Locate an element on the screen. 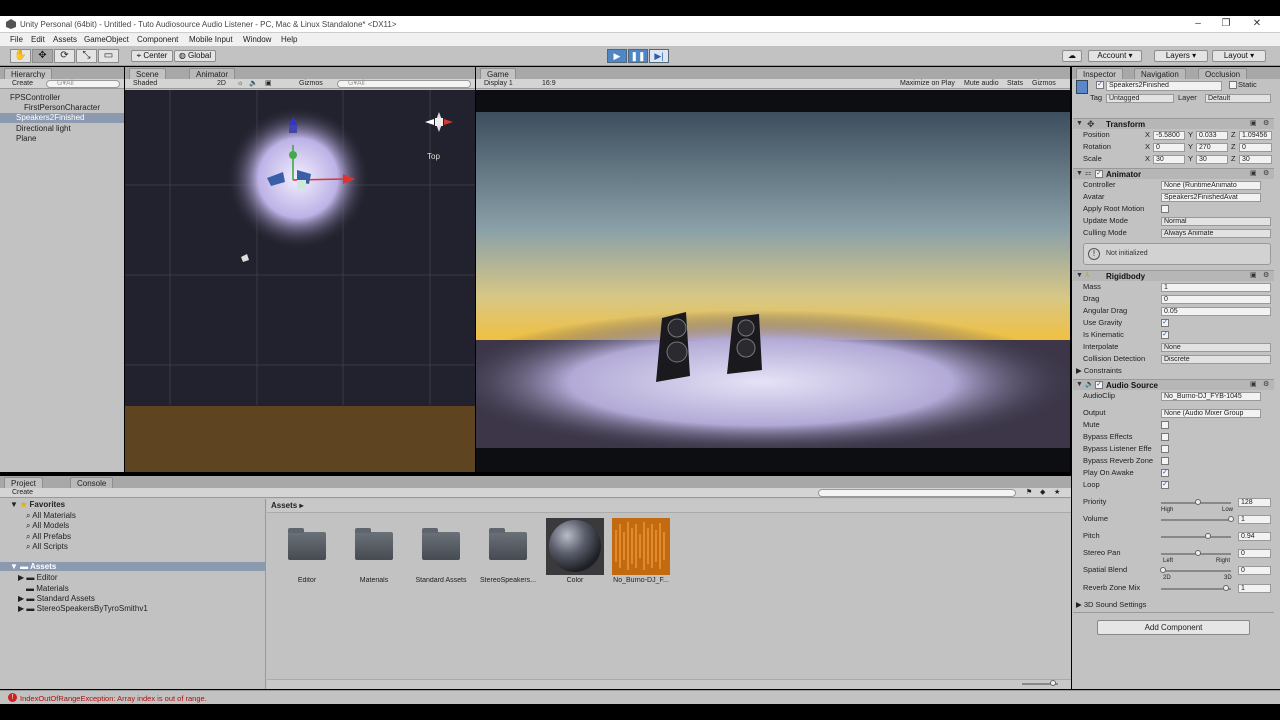 The width and height of the screenshot is (1280, 720). volume-field: 1 is located at coordinates (1254, 519).